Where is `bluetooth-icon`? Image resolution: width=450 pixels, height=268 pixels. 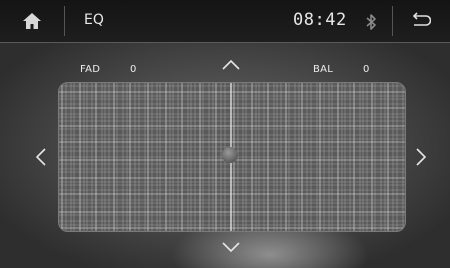 bluetooth-icon is located at coordinates (371, 22).